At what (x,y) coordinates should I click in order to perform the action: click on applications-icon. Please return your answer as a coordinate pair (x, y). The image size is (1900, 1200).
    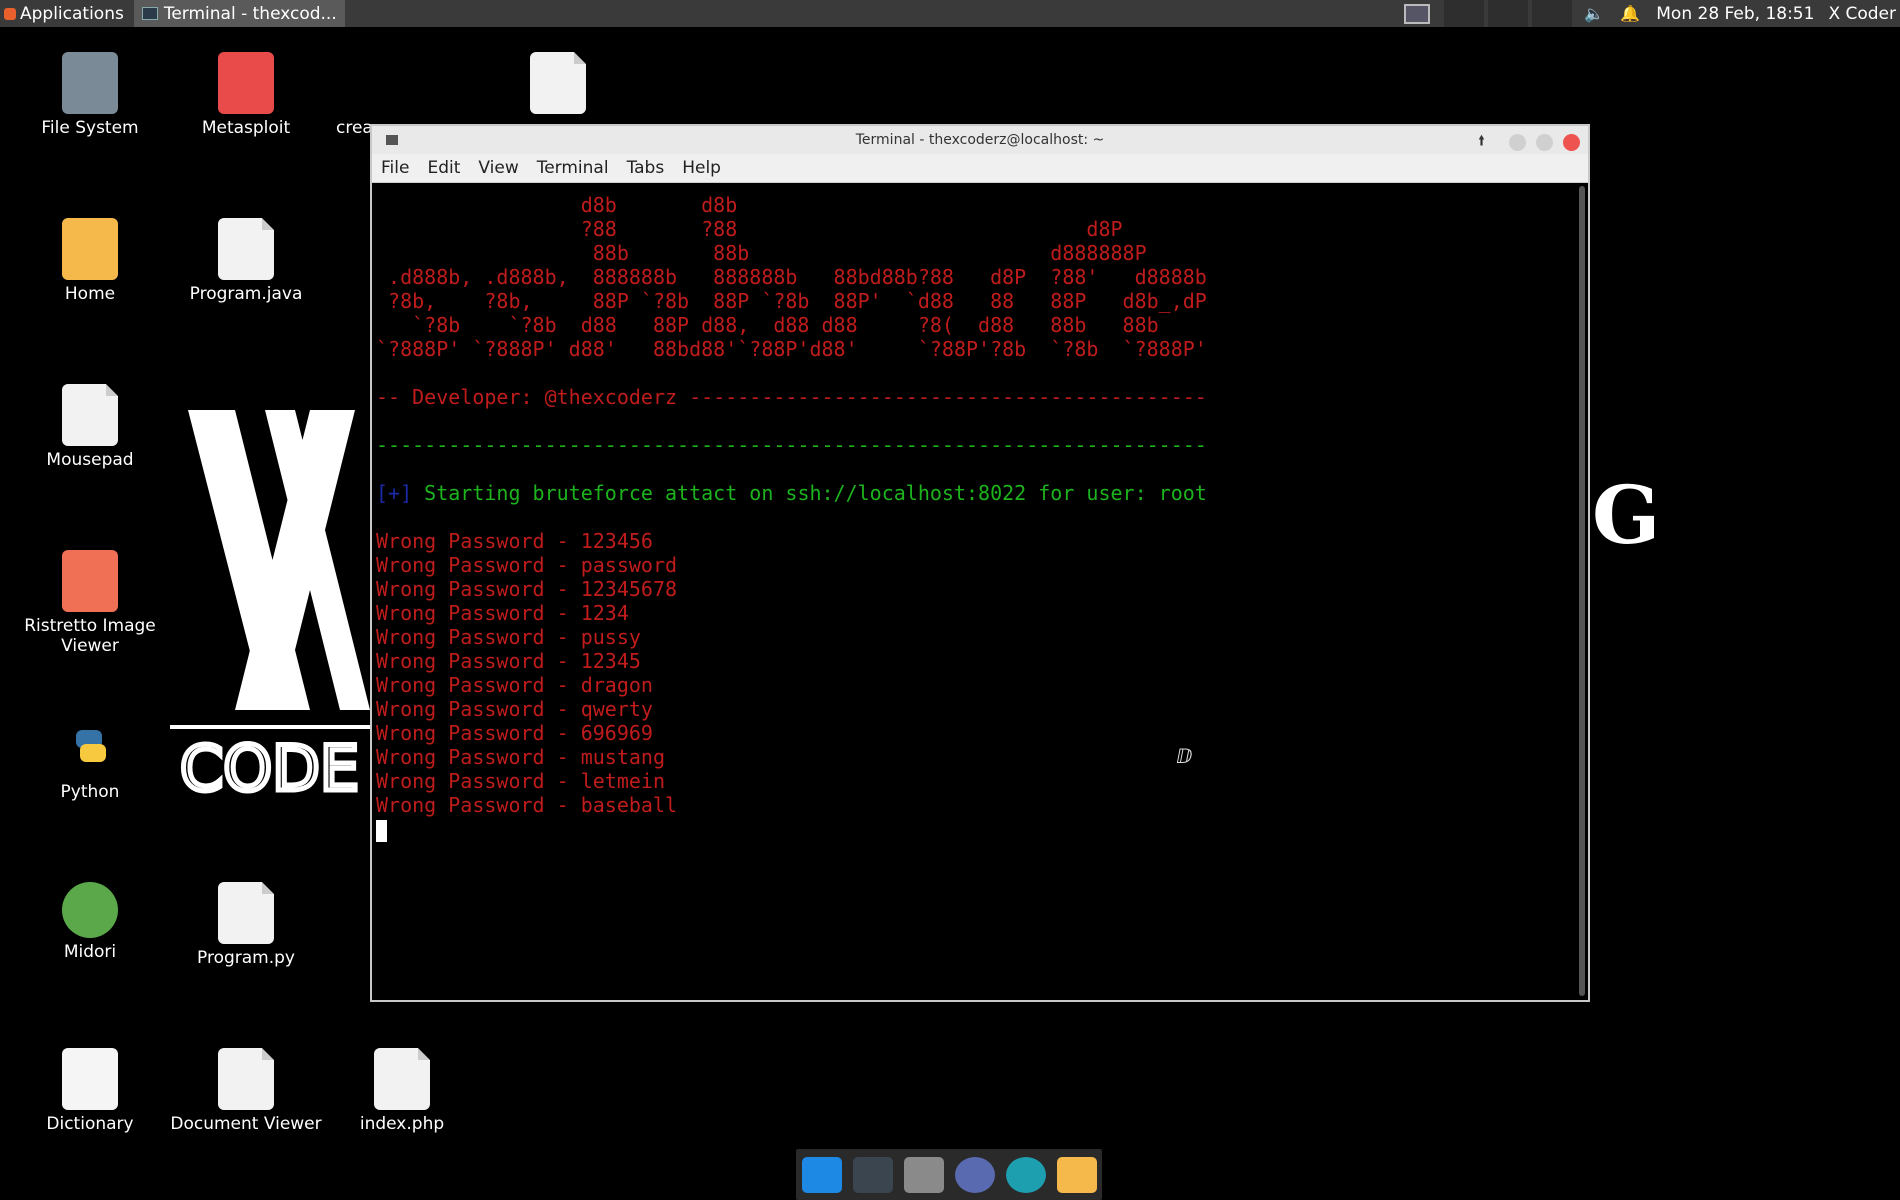
    Looking at the image, I should click on (10, 13).